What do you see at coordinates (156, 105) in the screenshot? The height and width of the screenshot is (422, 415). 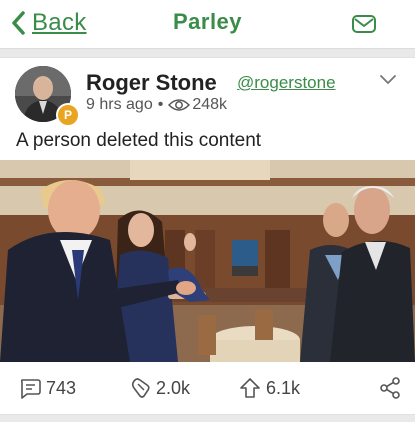 I see `post-meta: 9 hrs ago • 248k` at bounding box center [156, 105].